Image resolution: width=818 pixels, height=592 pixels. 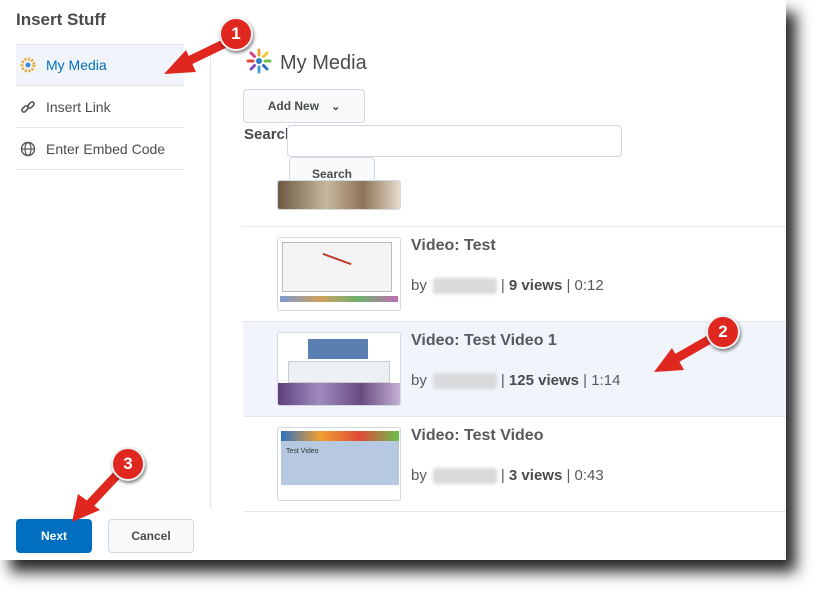 I want to click on views-count: 9 views, so click(x=535, y=285).